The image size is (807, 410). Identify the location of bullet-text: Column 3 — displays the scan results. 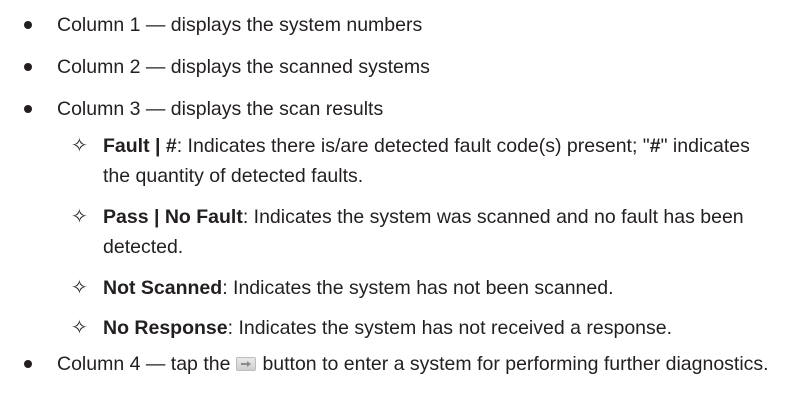
(220, 109).